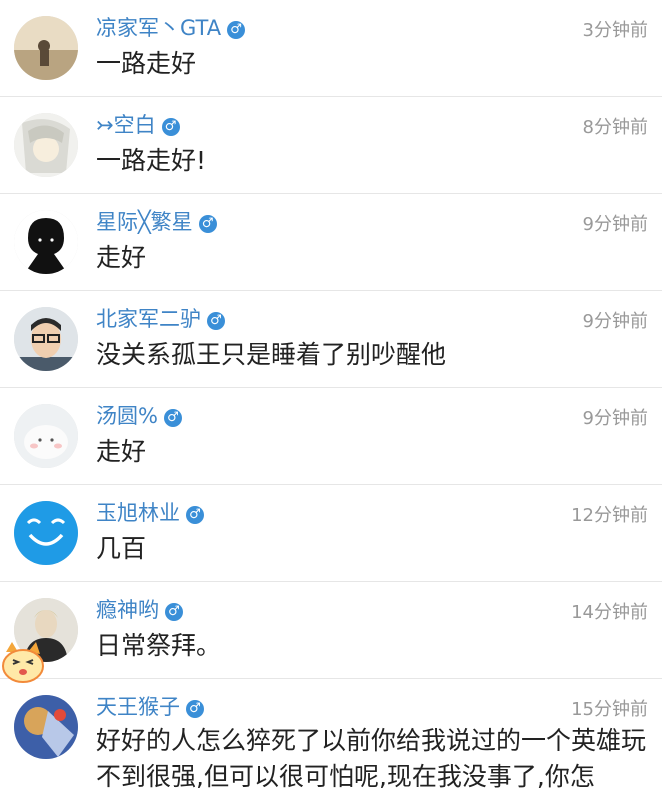 The image size is (662, 809). Describe the element at coordinates (156, 221) in the screenshot. I see `username: 星际╳繁星 ♂` at that location.